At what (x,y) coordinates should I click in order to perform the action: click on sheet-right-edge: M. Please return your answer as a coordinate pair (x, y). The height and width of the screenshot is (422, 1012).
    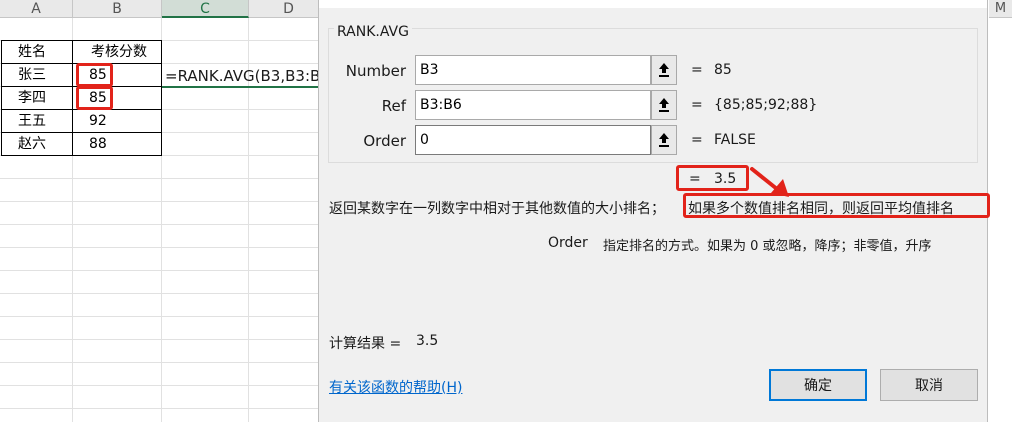
    Looking at the image, I should click on (1000, 211).